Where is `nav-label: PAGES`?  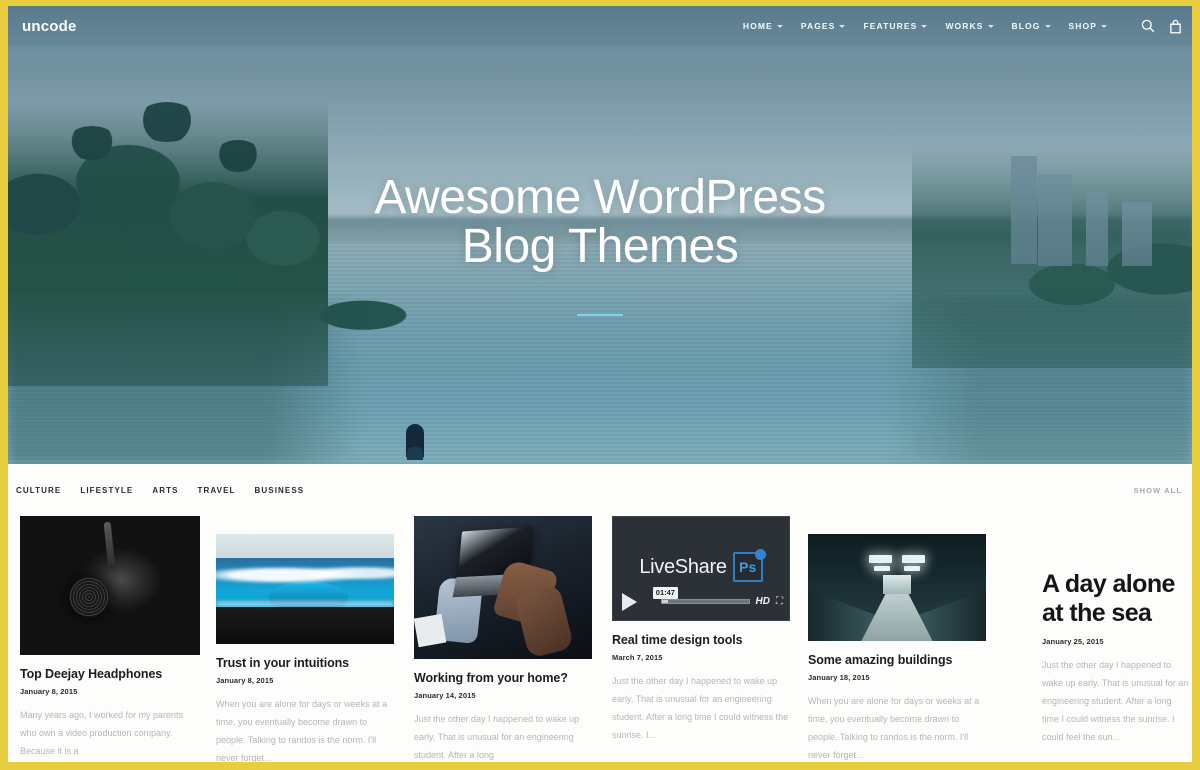 nav-label: PAGES is located at coordinates (818, 26).